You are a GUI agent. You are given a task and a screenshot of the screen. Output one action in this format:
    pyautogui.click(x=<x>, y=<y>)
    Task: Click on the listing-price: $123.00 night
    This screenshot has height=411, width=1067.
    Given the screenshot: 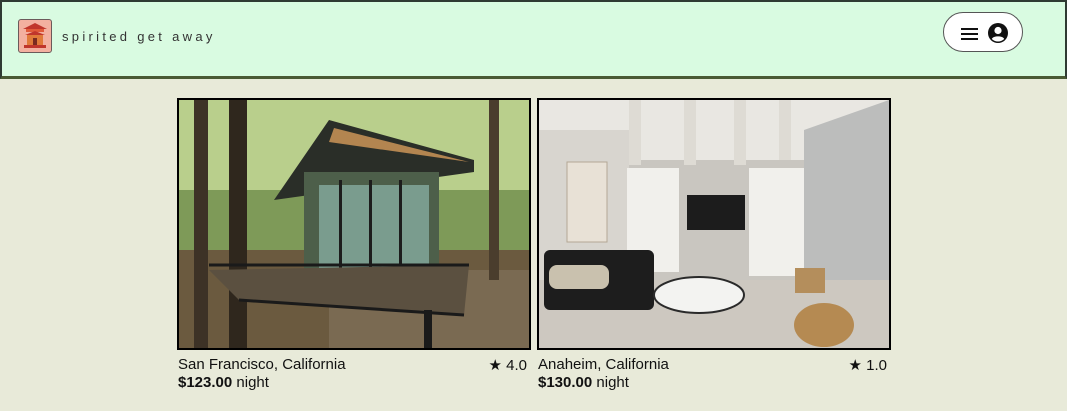 What is the action you would take?
    pyautogui.click(x=223, y=382)
    